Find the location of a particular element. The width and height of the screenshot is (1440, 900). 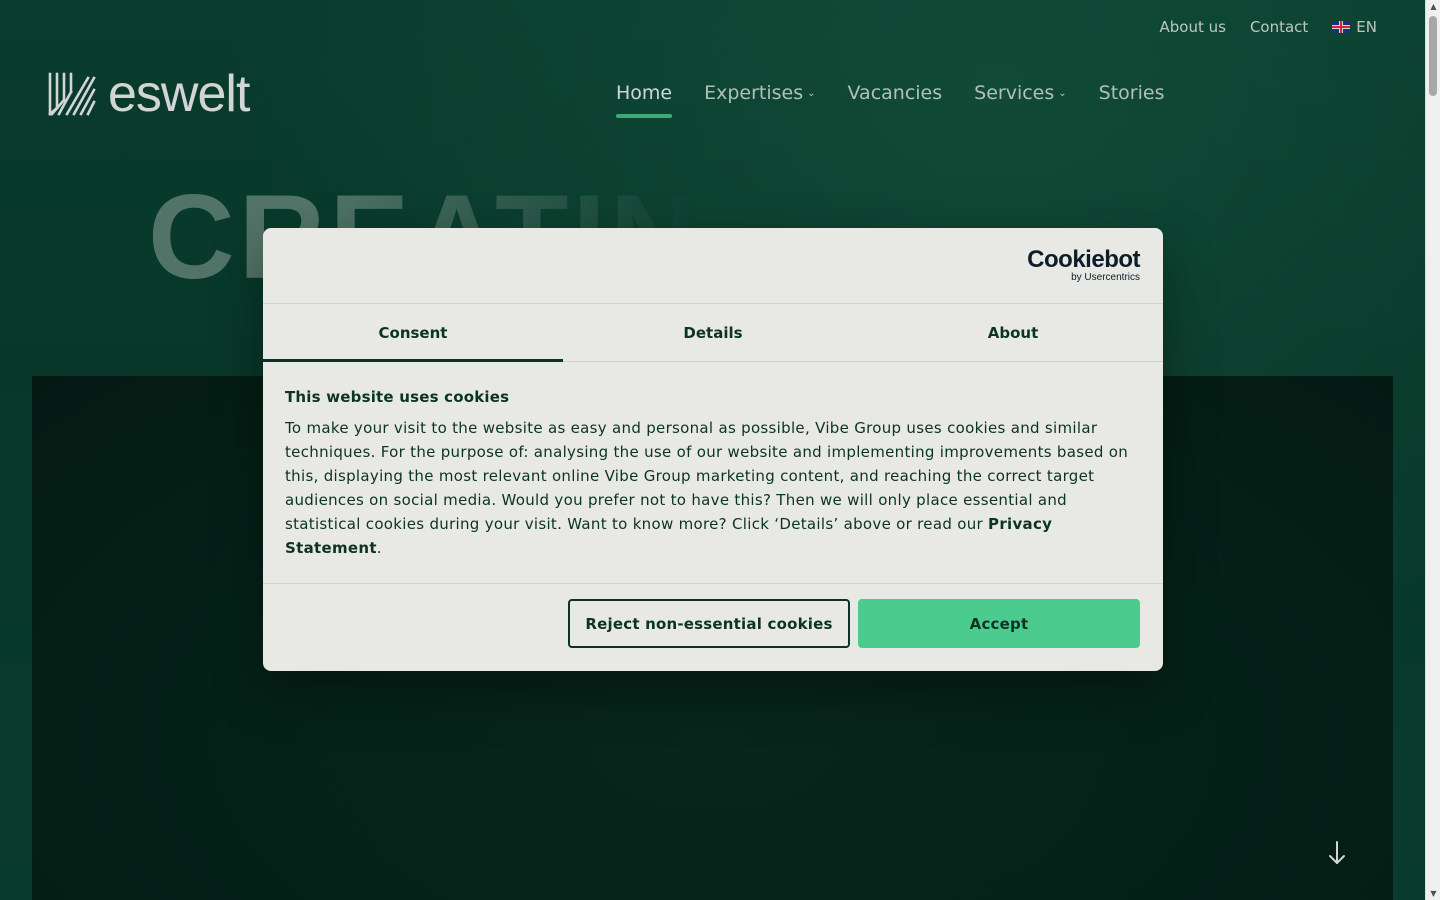

brand-name: Cookiebot is located at coordinates (1083, 259).